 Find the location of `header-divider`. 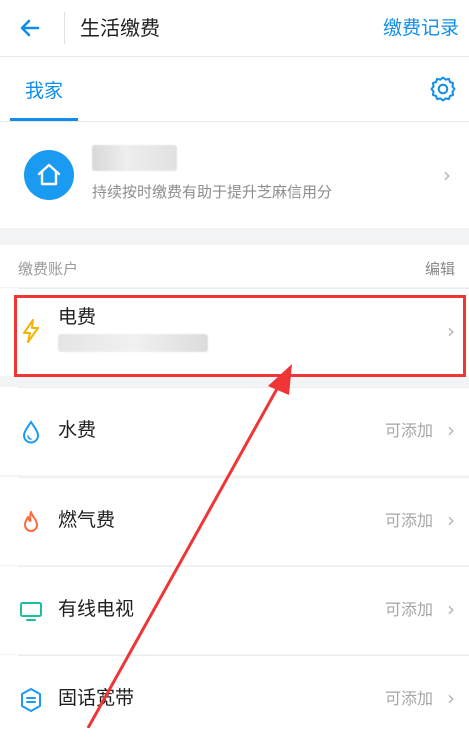

header-divider is located at coordinates (64, 28).